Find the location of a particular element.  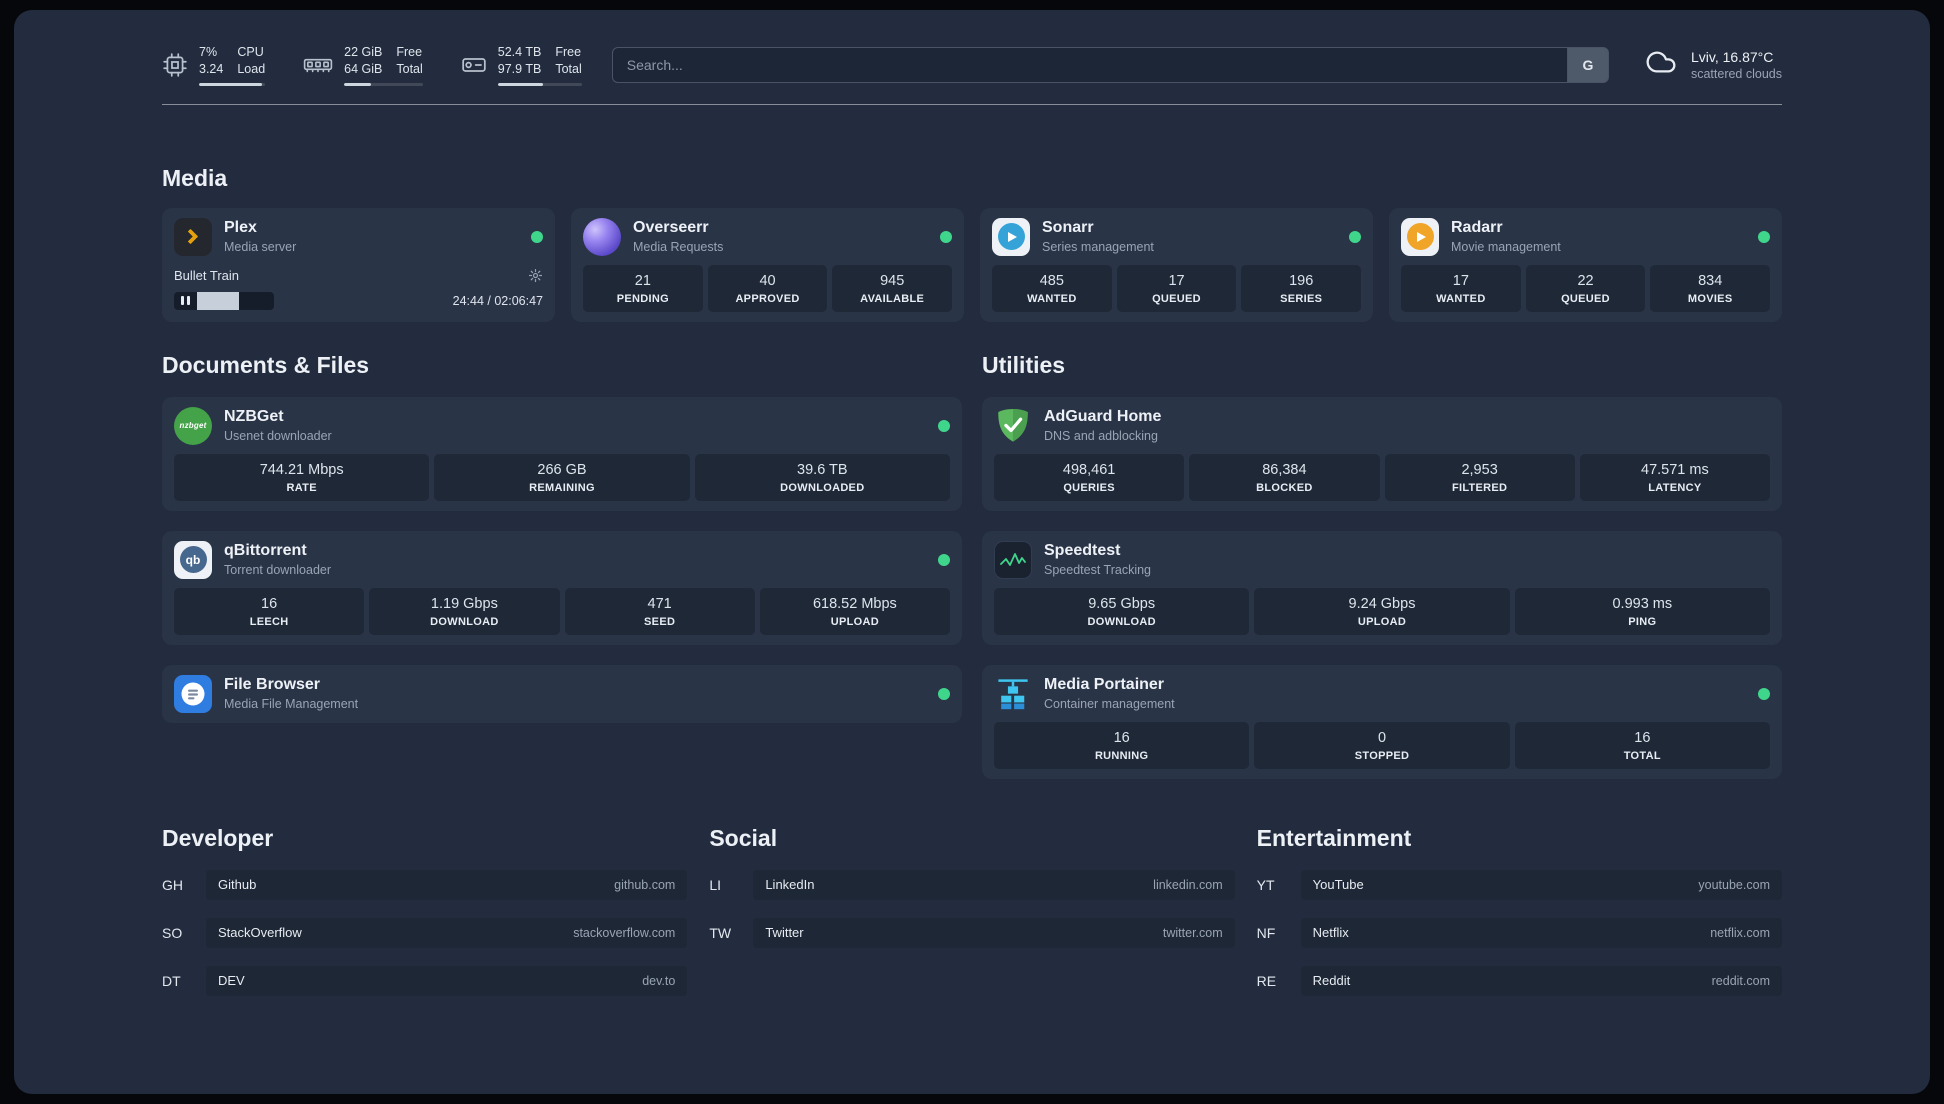

stat-tile: 86,384 BLOCKED is located at coordinates (1284, 477).